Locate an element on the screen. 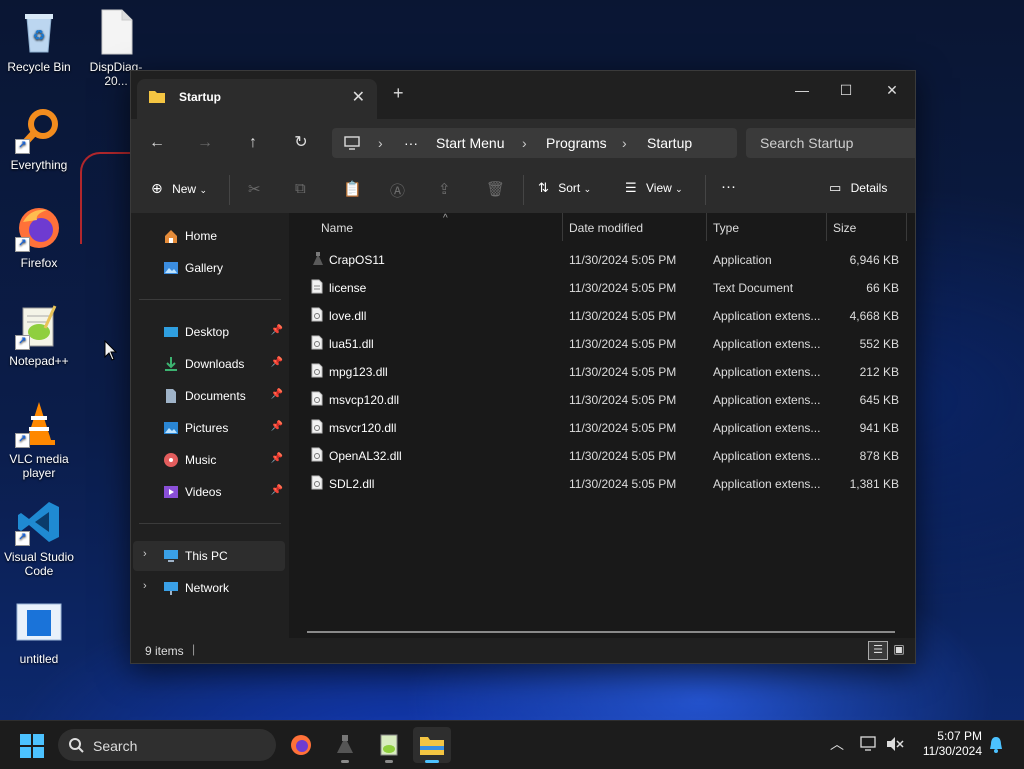 The height and width of the screenshot is (769, 1024). windows-start-icon is located at coordinates (32, 746).